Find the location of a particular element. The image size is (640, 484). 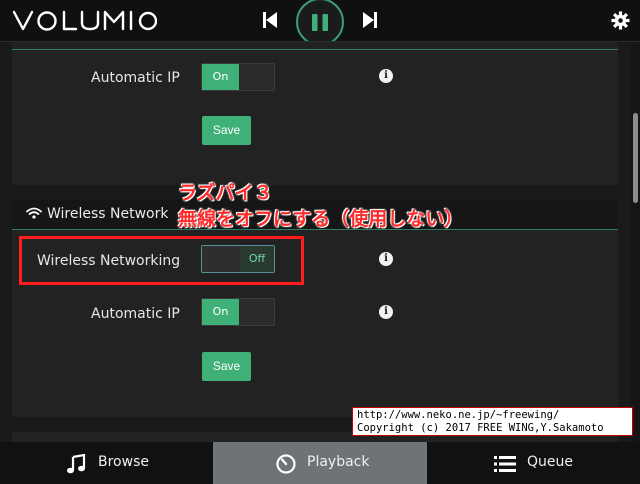

tab-playback: Playback is located at coordinates (320, 463).